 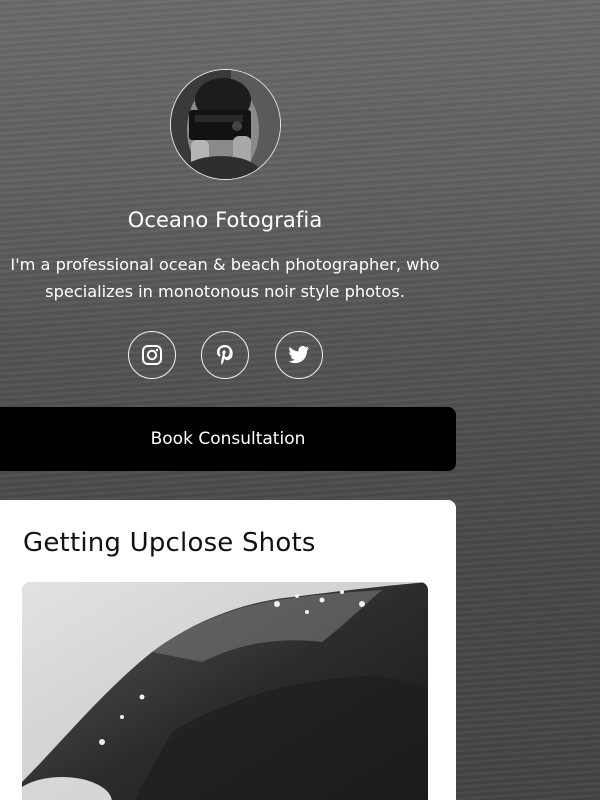 I want to click on instagram-icon, so click(x=152, y=355).